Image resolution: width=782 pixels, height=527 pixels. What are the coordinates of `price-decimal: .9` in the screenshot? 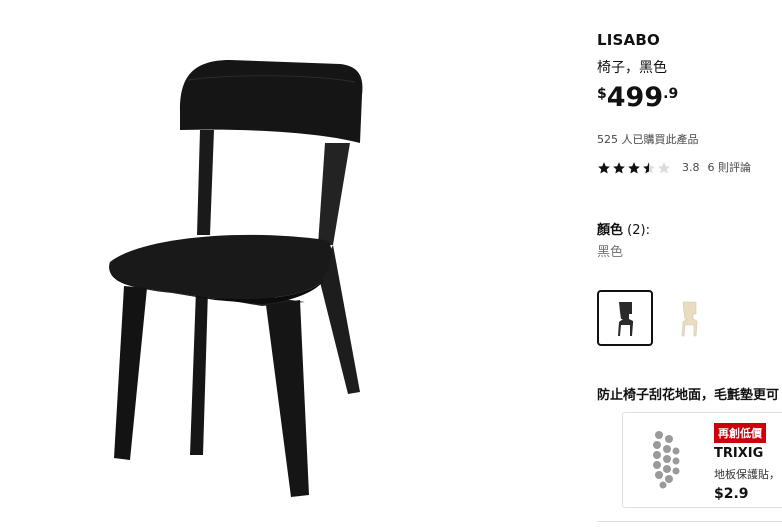 It's located at (671, 94).